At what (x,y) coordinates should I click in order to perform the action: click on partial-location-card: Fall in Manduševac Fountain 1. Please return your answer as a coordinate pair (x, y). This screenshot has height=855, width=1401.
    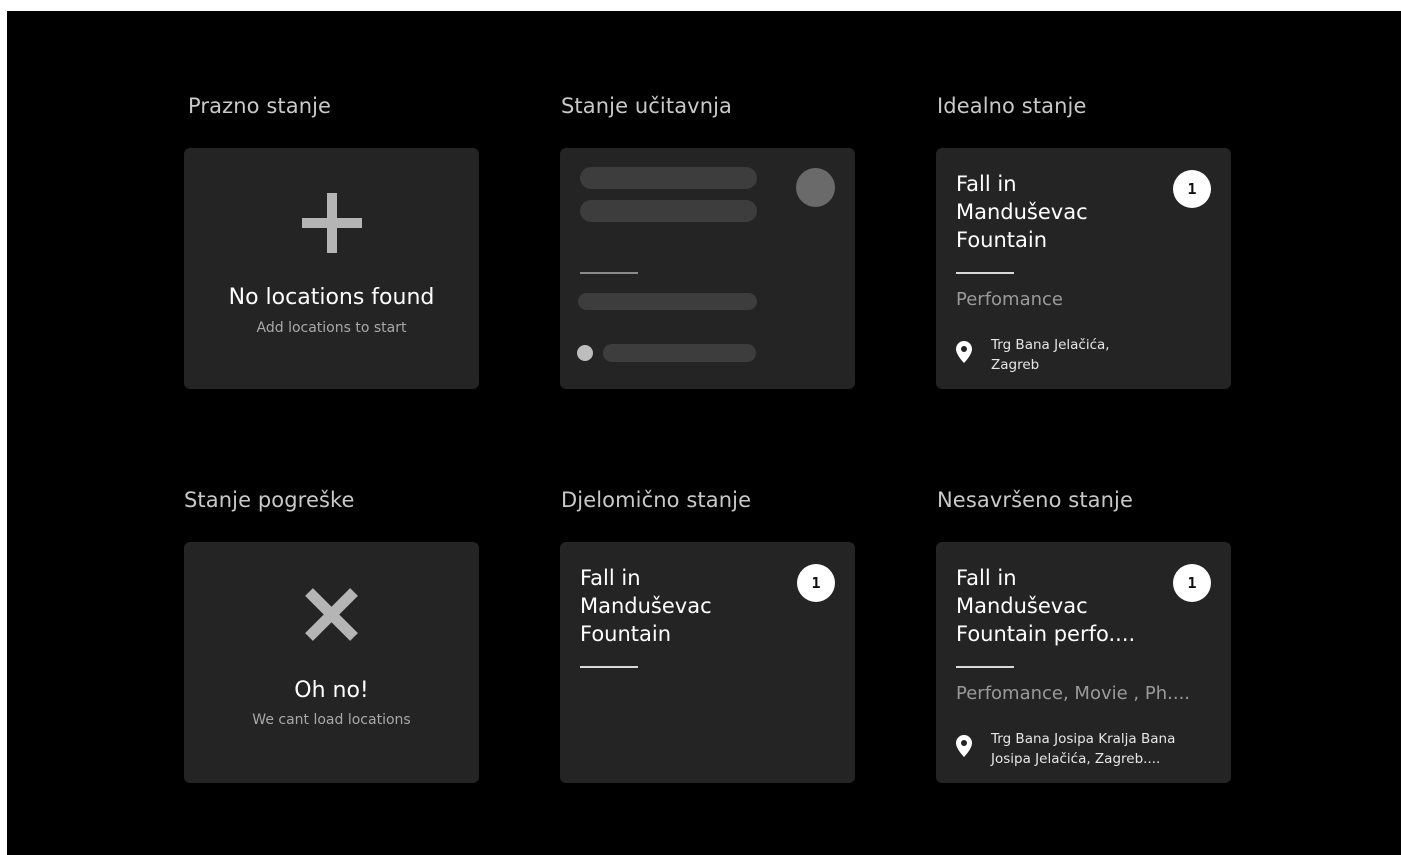
    Looking at the image, I should click on (707, 662).